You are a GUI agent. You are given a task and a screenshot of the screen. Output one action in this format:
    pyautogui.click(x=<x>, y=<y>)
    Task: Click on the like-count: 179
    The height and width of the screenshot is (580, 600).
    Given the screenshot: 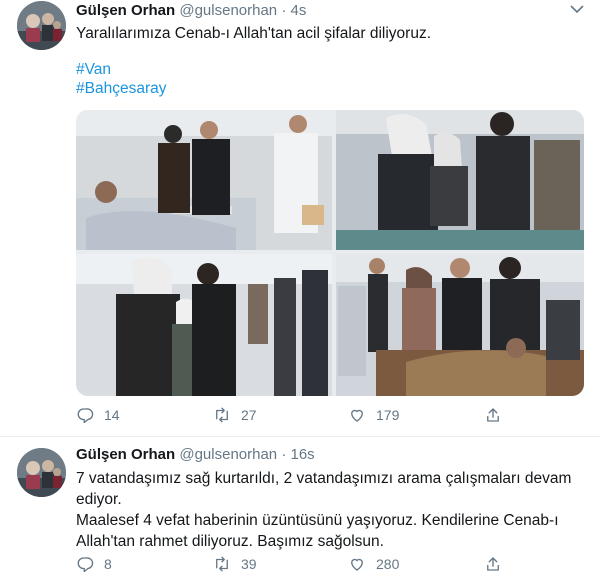 What is the action you would take?
    pyautogui.click(x=388, y=415)
    